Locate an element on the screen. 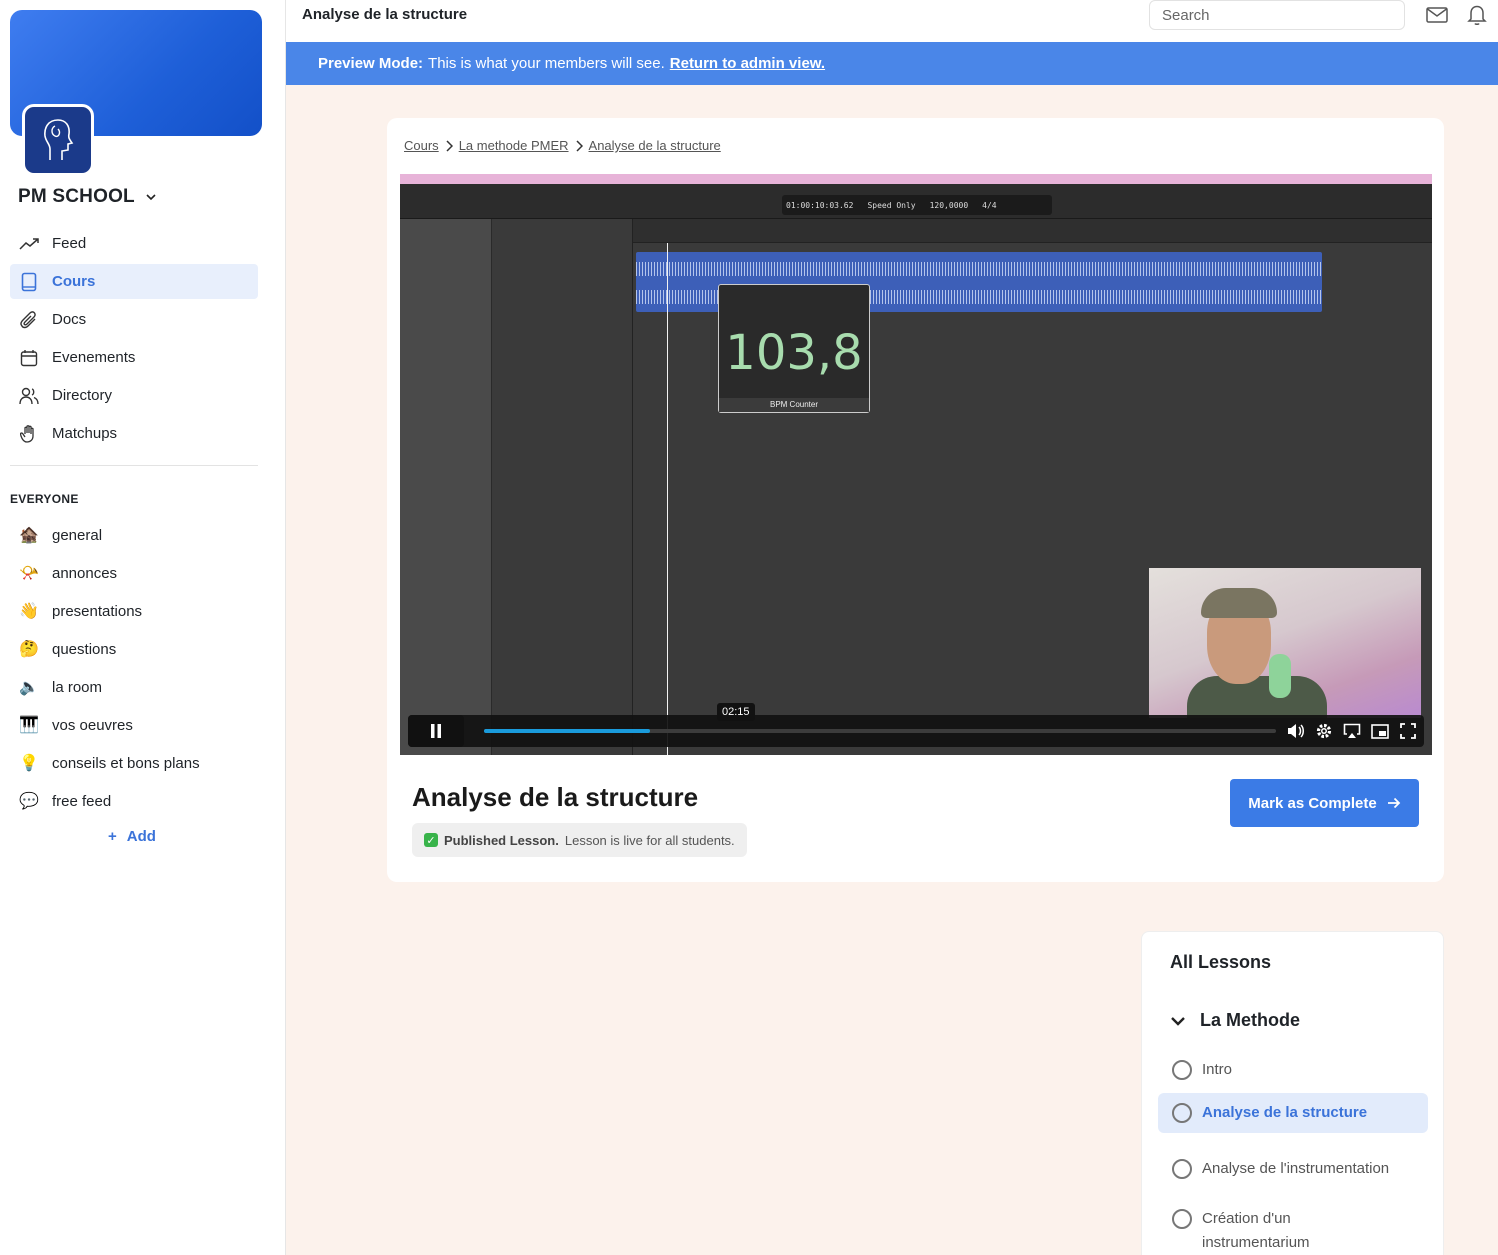 This screenshot has width=1498, height=1255. channel-presentations: 👋 presentations is located at coordinates (134, 611).